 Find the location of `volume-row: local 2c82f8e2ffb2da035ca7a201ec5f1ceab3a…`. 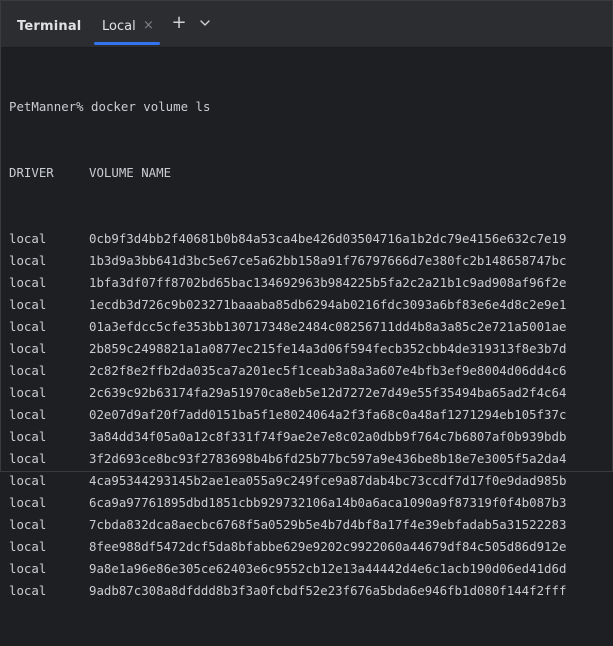

volume-row: local 2c82f8e2ffb2da035ca7a201ec5f1ceab3a… is located at coordinates (310, 371).